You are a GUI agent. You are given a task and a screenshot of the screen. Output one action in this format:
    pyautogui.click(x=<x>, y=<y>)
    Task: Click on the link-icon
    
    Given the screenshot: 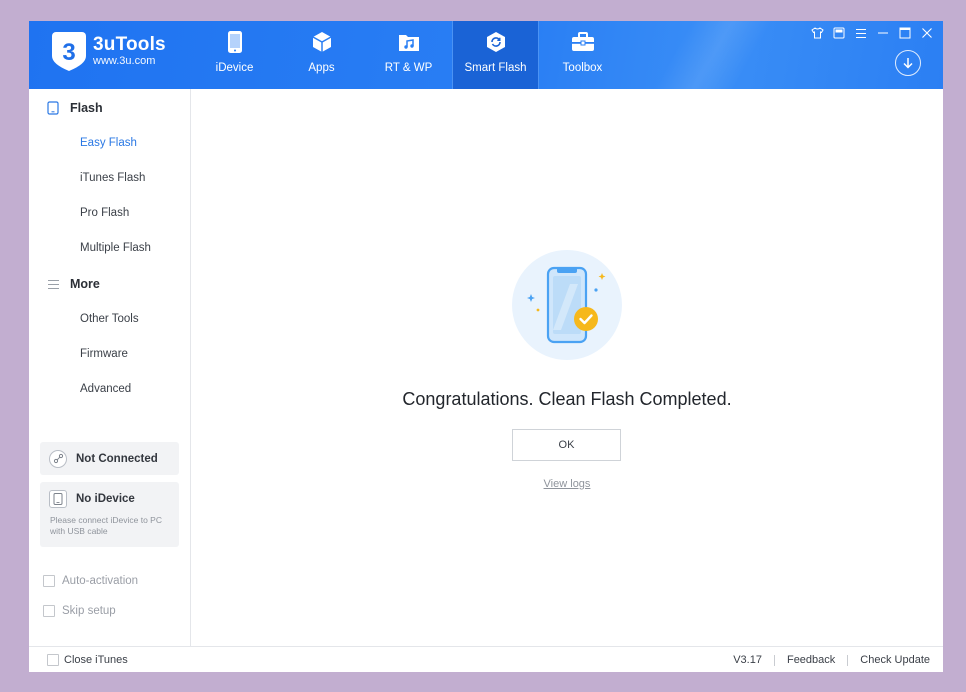 What is the action you would take?
    pyautogui.click(x=58, y=458)
    